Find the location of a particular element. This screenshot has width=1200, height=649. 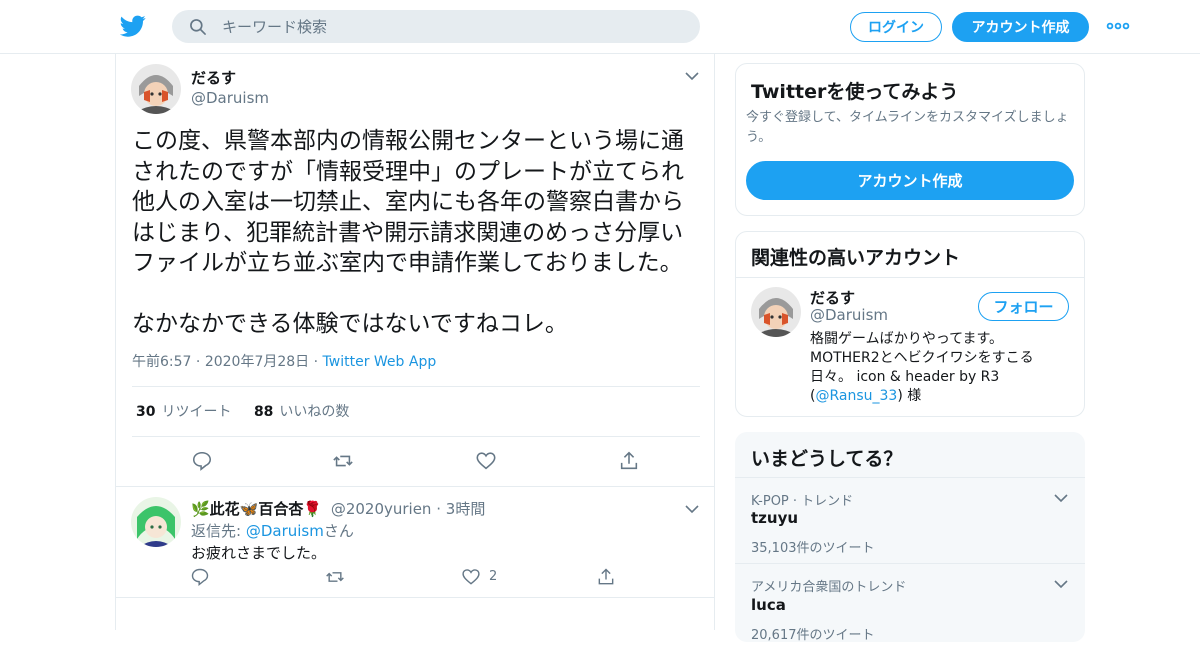

reply-to-suffix: さん is located at coordinates (338, 531).